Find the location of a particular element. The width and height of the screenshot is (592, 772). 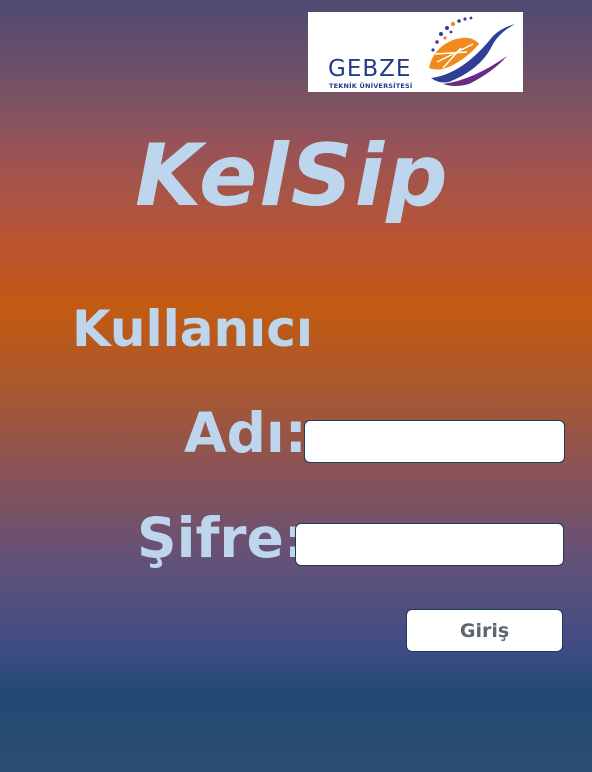

password-input is located at coordinates (429, 544).